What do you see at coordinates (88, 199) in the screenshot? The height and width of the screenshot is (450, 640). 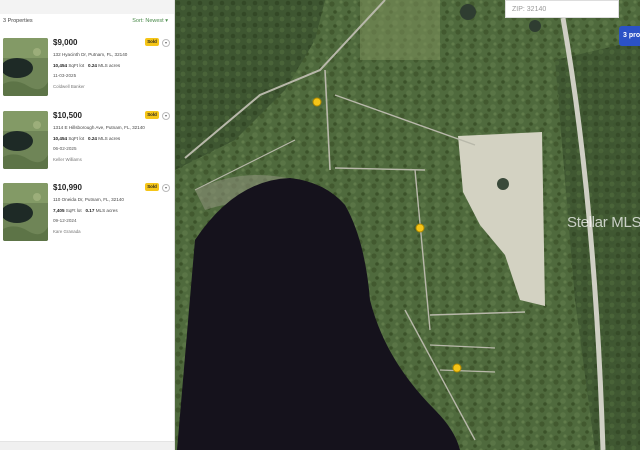 I see `listing-address: 110 Oneida Dr, Putnam, FL, 32140` at bounding box center [88, 199].